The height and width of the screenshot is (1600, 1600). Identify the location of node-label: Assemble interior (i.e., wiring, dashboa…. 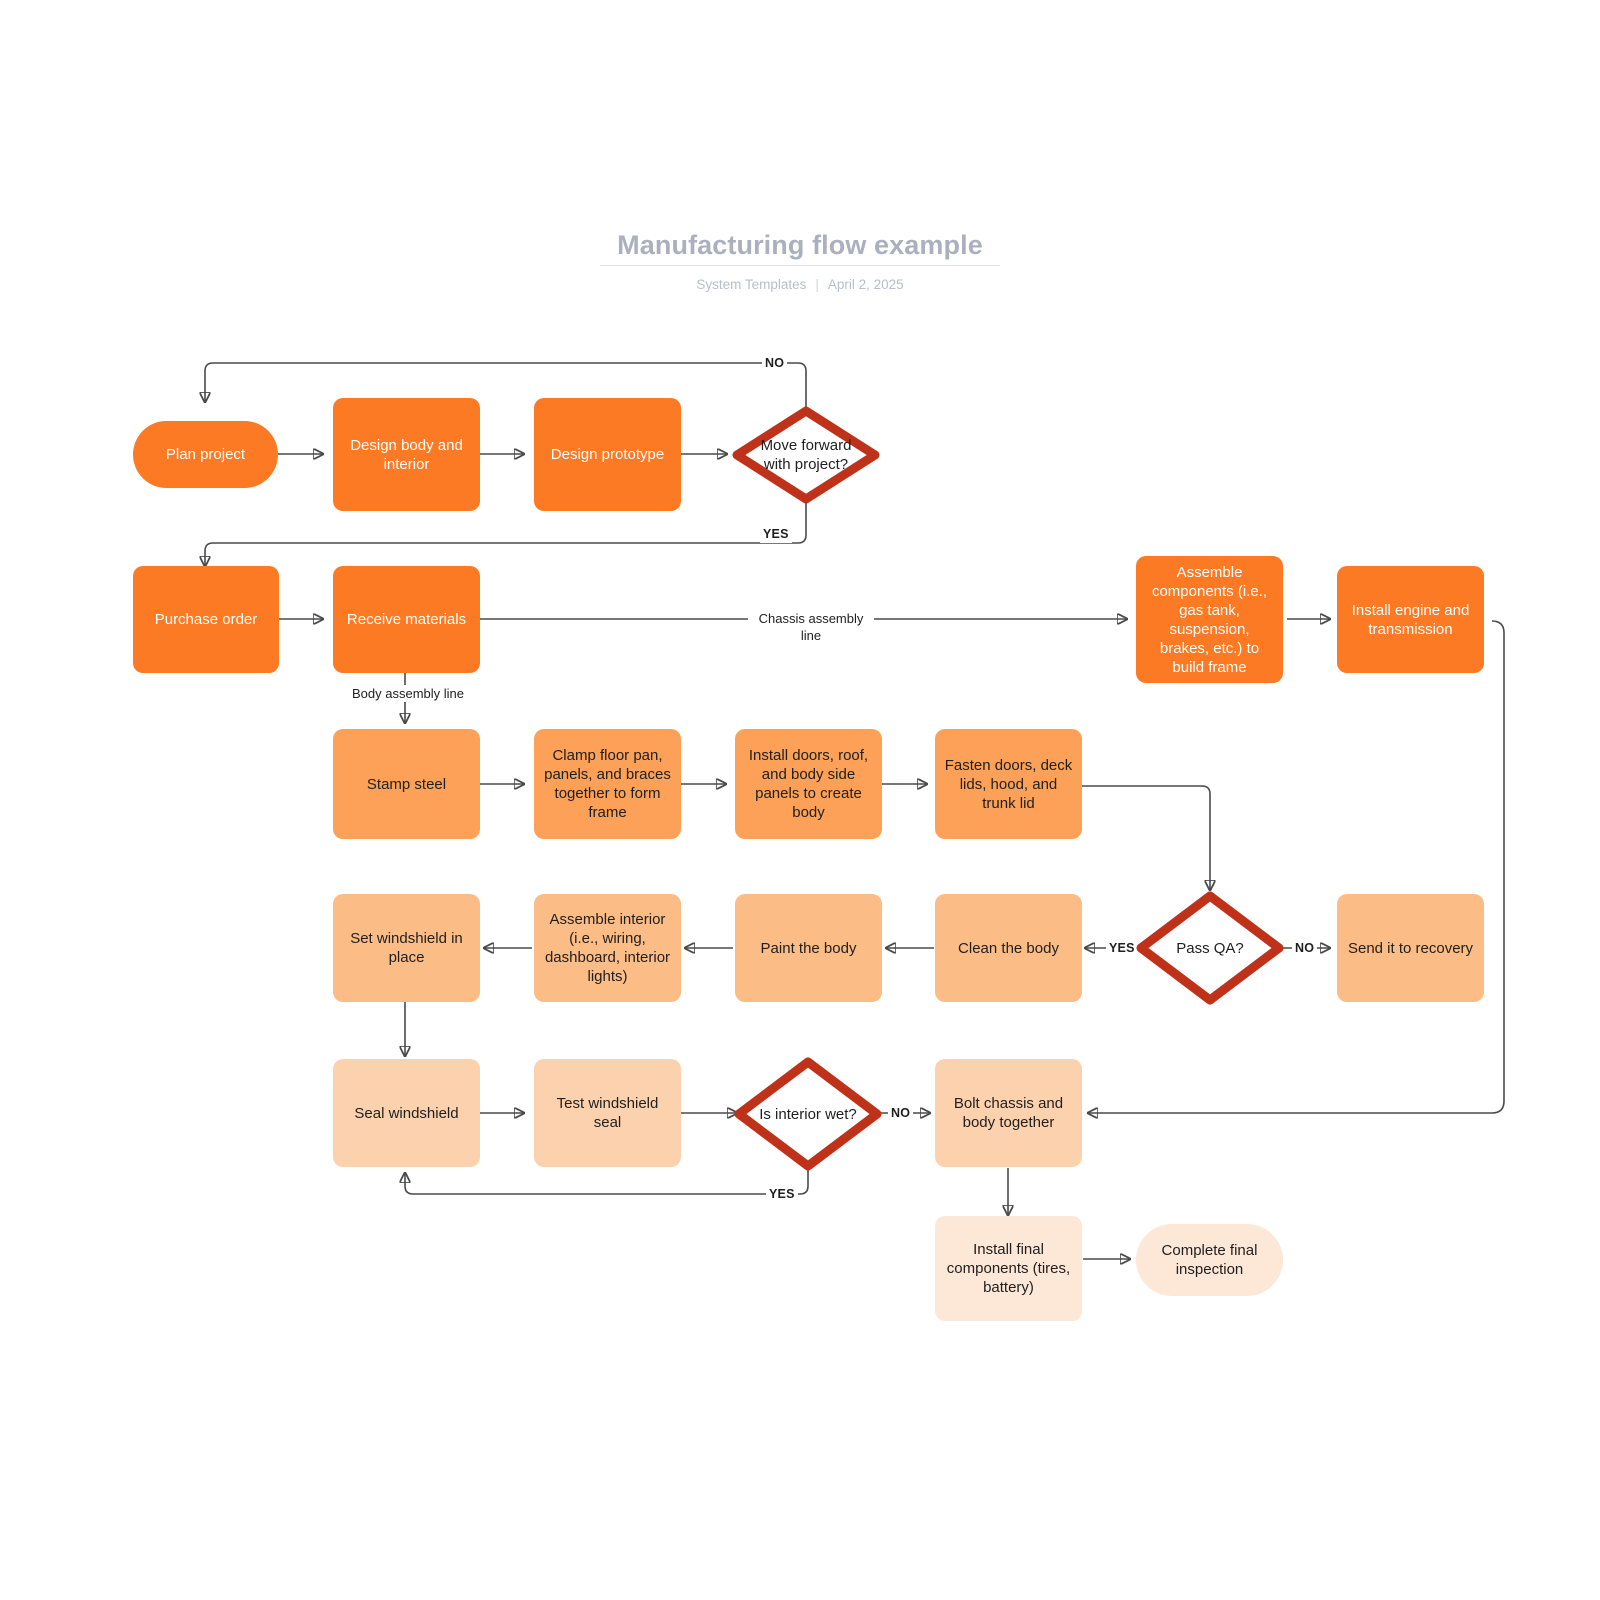
(607, 948).